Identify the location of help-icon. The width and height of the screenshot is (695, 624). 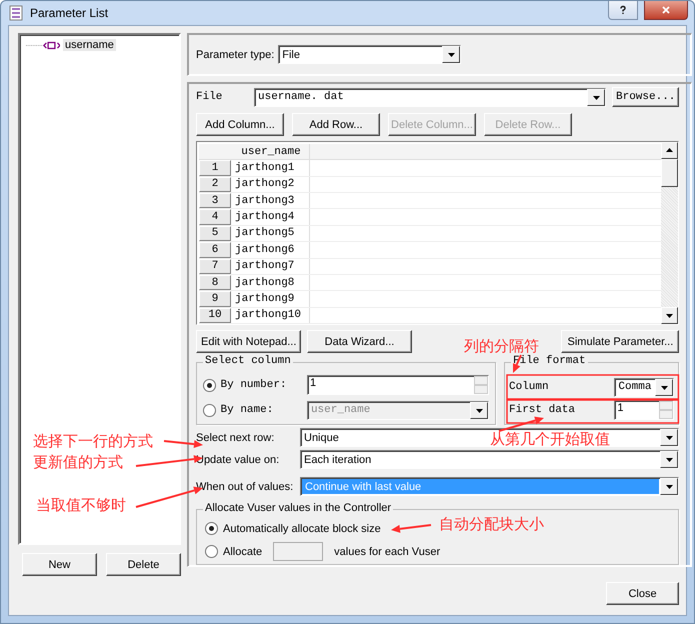
(623, 9).